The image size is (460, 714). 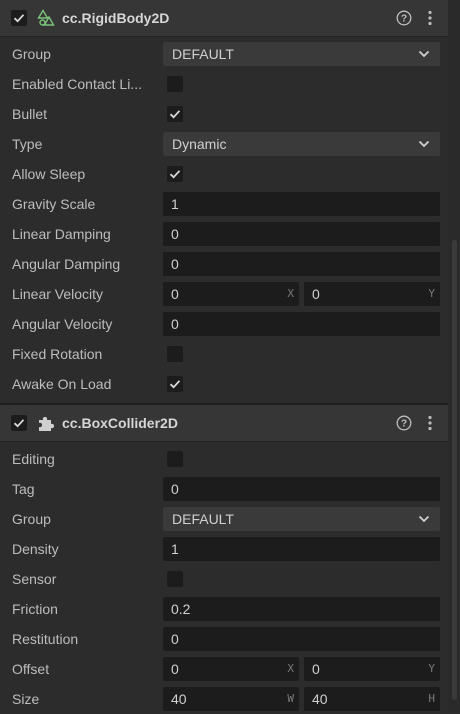 I want to click on rb-linear-velocity-y-input: 0 Y, so click(x=372, y=294).